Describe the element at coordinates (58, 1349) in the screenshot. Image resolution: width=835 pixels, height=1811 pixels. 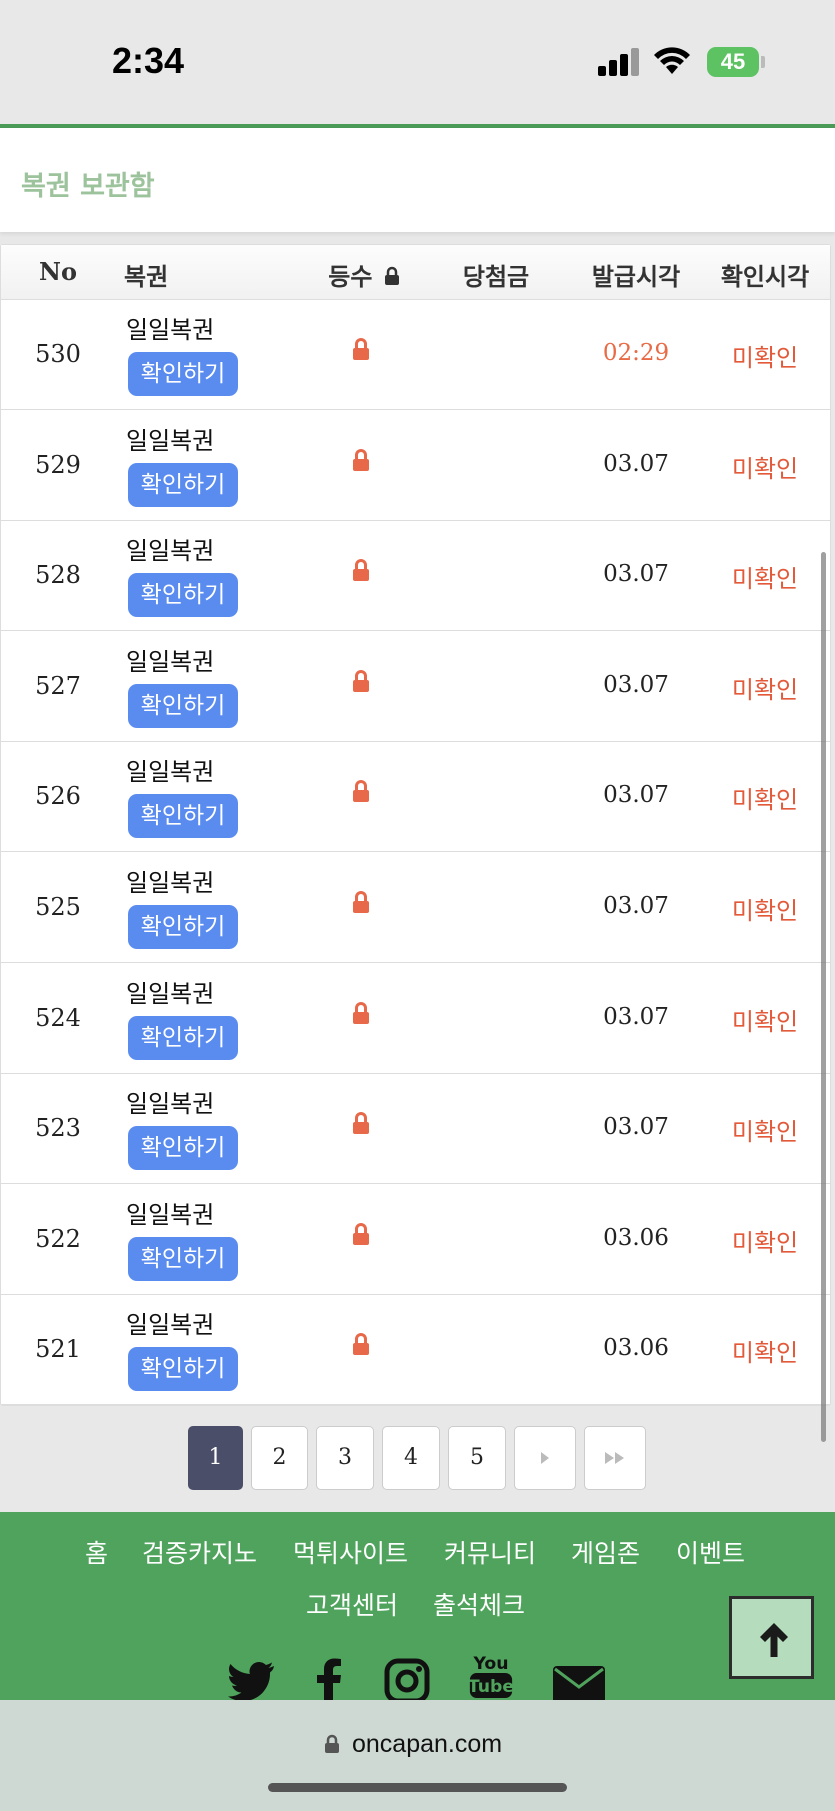
I see `ticket-number: 521` at that location.